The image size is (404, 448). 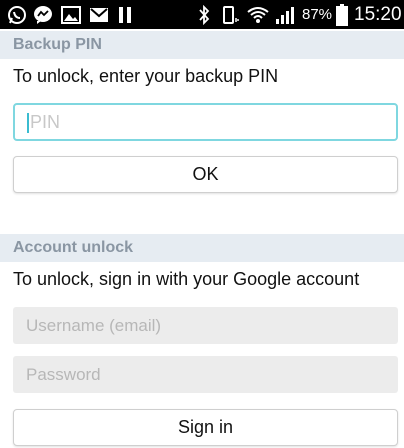 I want to click on whatsapp-icon, so click(x=17, y=14).